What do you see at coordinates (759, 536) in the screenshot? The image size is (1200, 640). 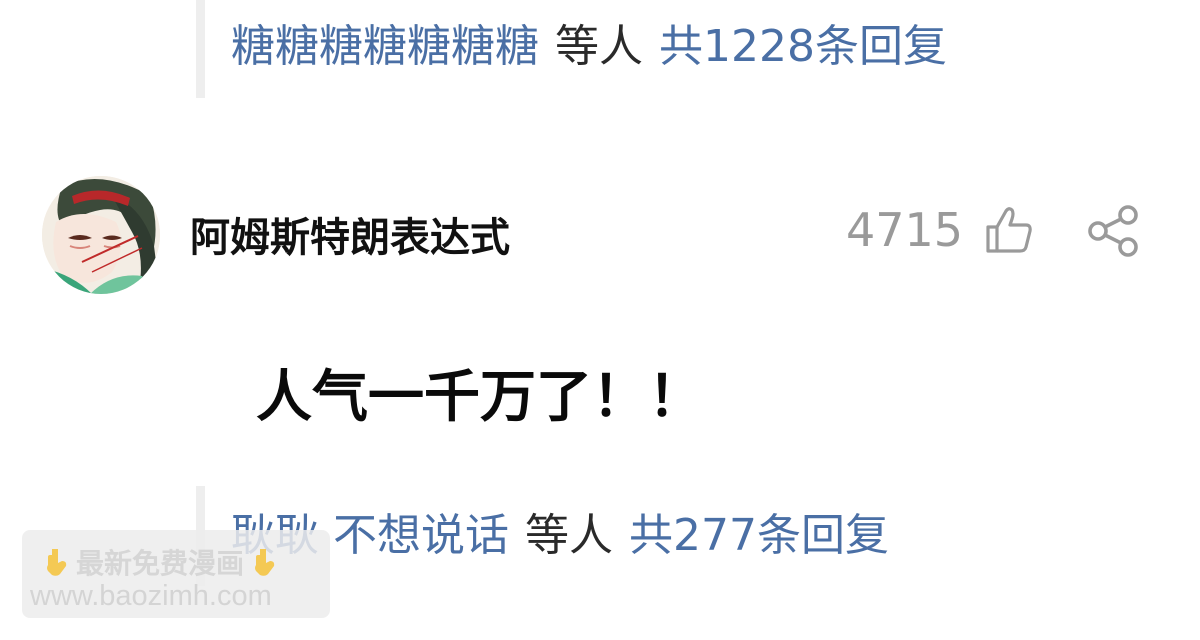 I see `reply-count-link: 共277条回复` at bounding box center [759, 536].